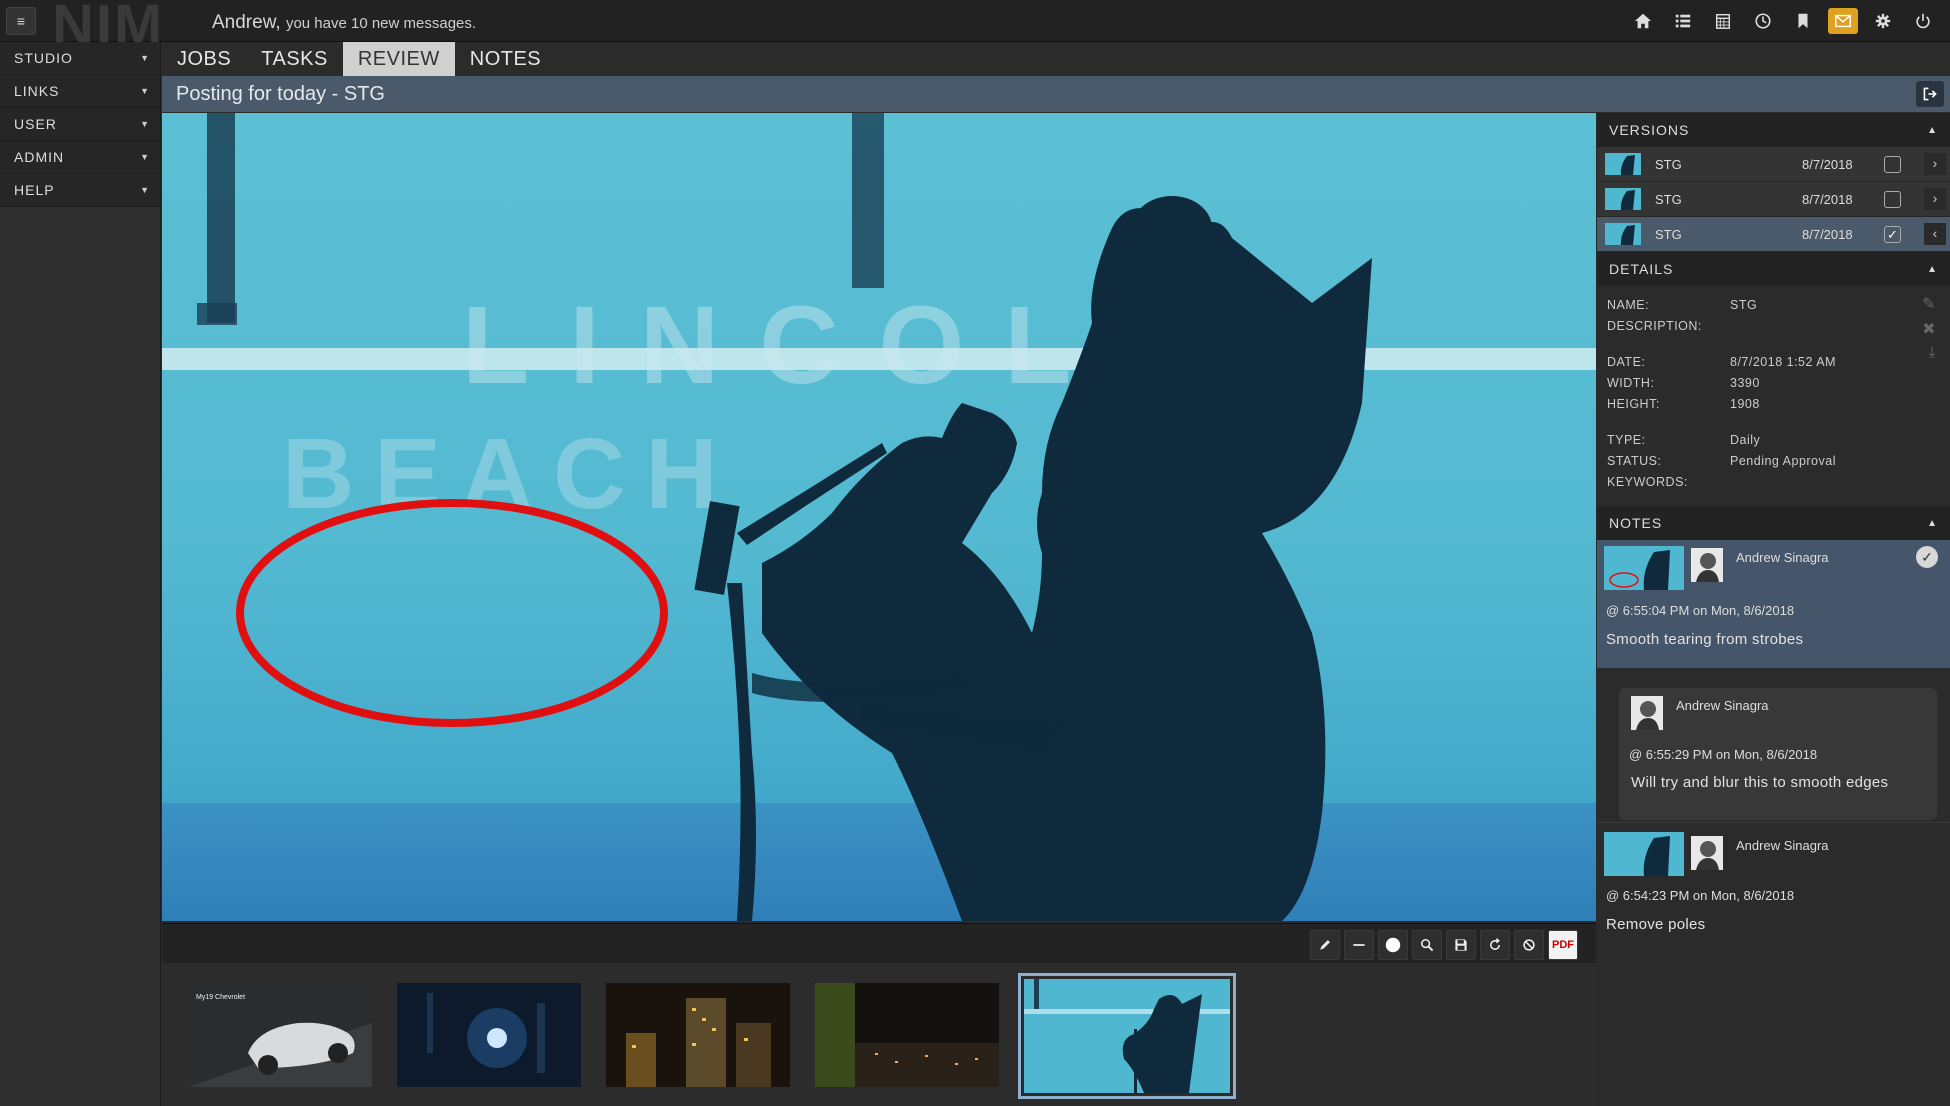 This screenshot has width=1950, height=1106. Describe the element at coordinates (1773, 822) in the screenshot. I see `note-divider` at that location.